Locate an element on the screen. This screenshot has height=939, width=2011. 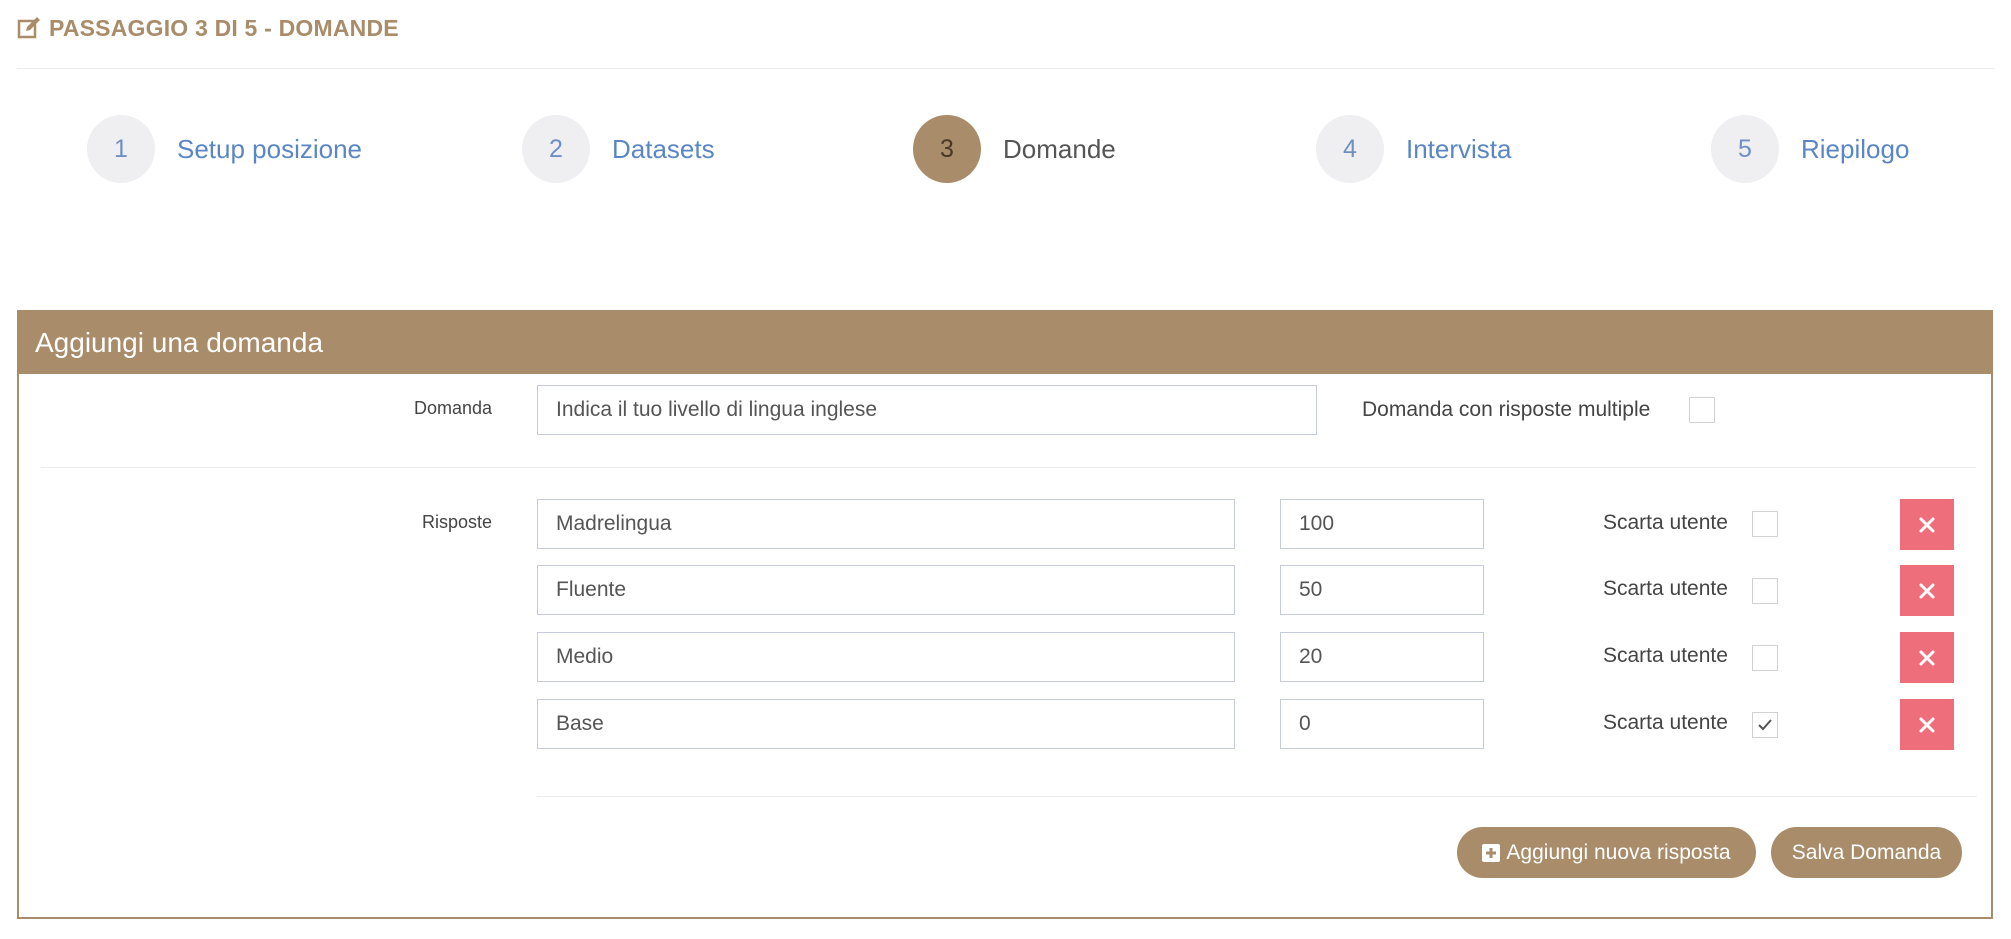
answers-label: Risposte is located at coordinates (456, 522).